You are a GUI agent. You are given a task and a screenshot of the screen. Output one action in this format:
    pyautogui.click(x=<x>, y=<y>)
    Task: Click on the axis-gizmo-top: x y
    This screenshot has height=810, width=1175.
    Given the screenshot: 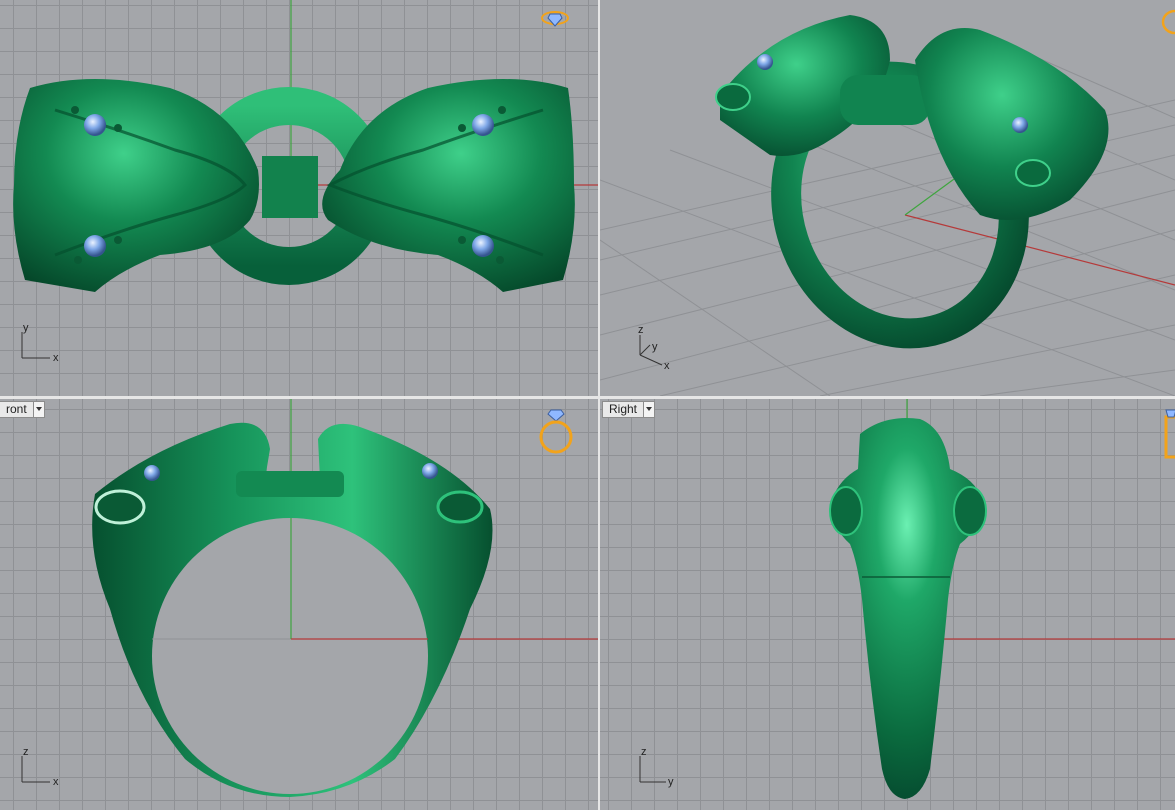 What is the action you would take?
    pyautogui.click(x=40, y=343)
    